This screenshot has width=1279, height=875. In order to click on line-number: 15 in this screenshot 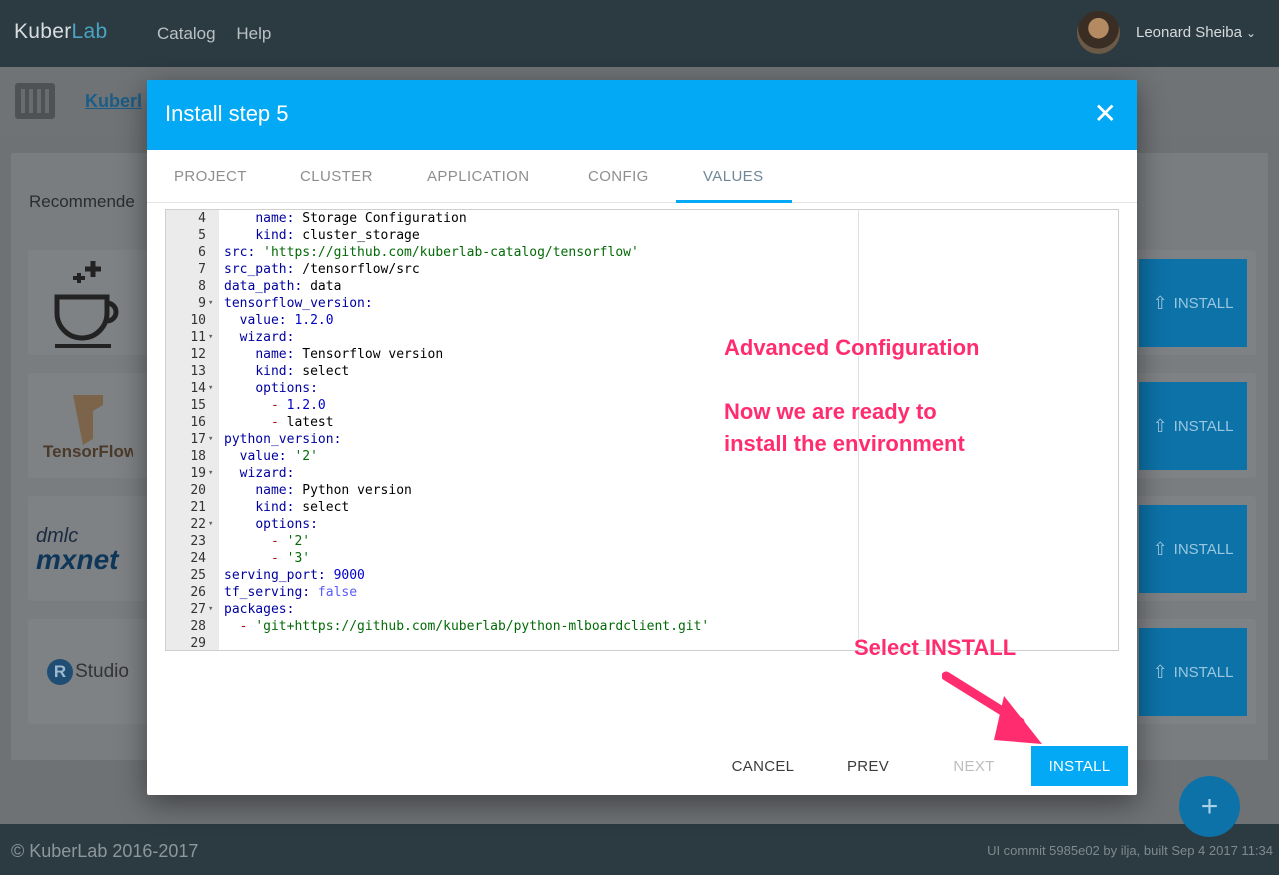, I will do `click(198, 405)`.